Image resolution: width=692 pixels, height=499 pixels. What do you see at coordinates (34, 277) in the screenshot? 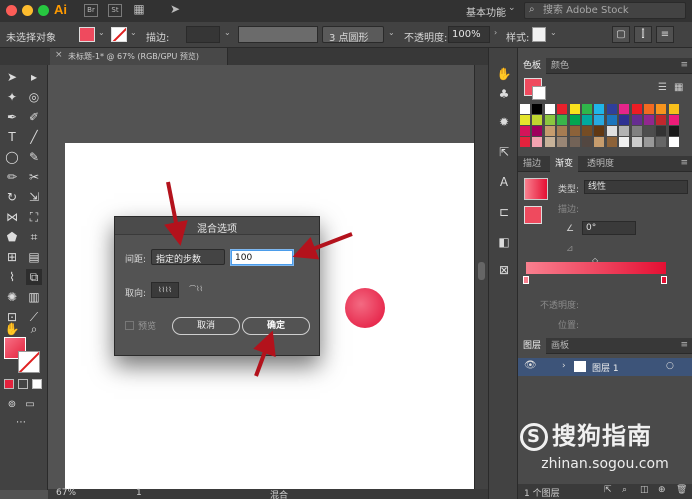
I see `blend-tool-icon: ⧉` at bounding box center [34, 277].